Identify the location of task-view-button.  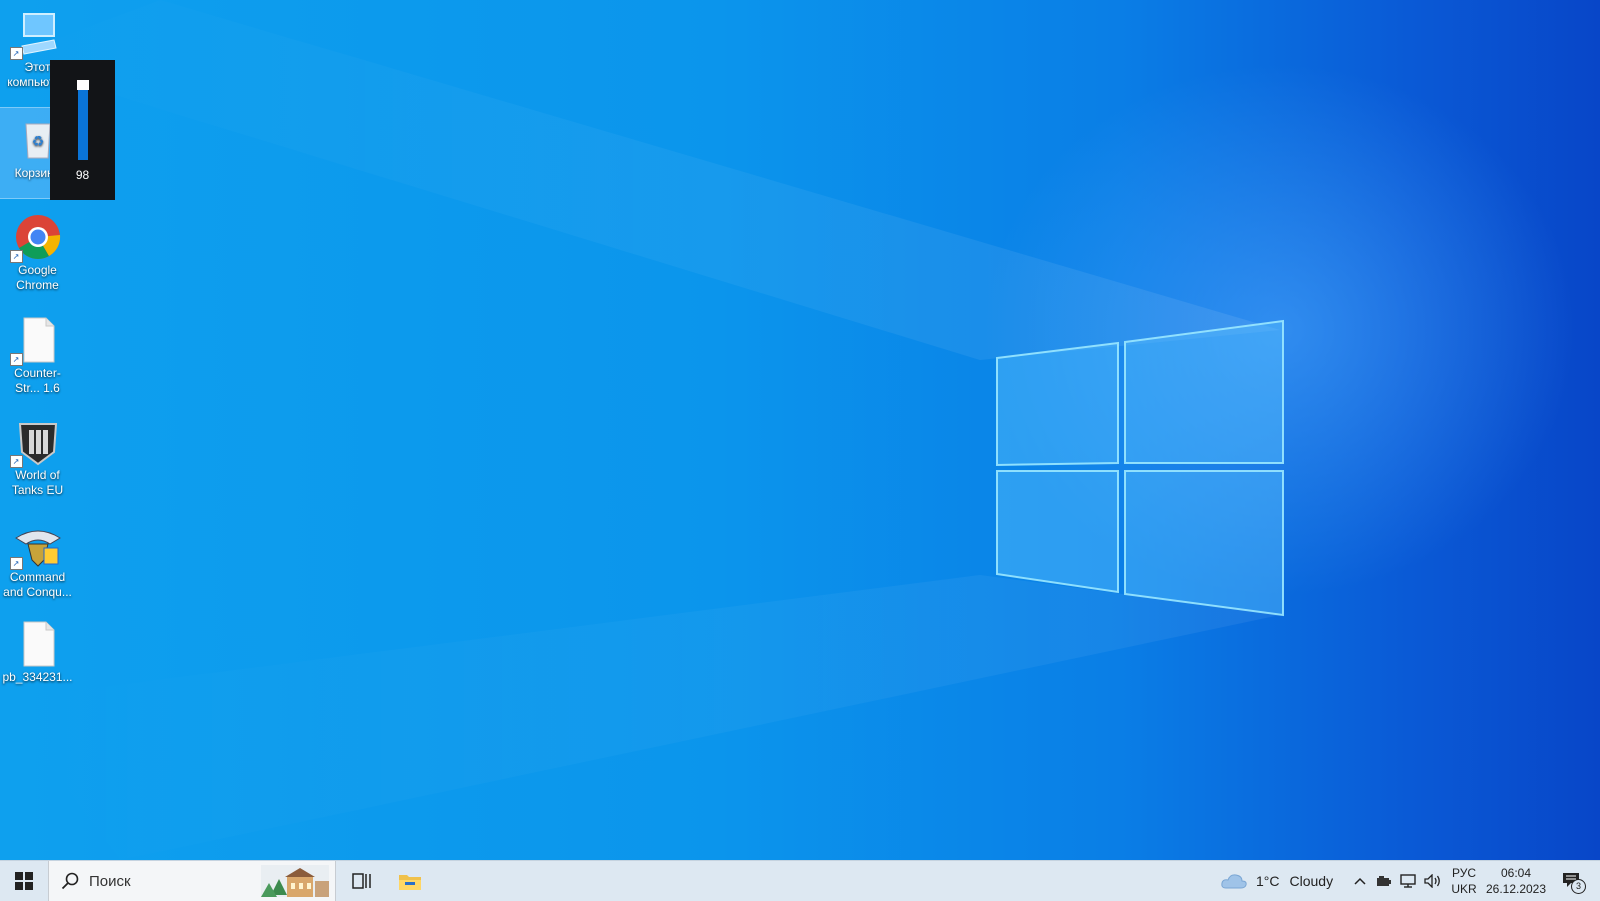
(362, 881).